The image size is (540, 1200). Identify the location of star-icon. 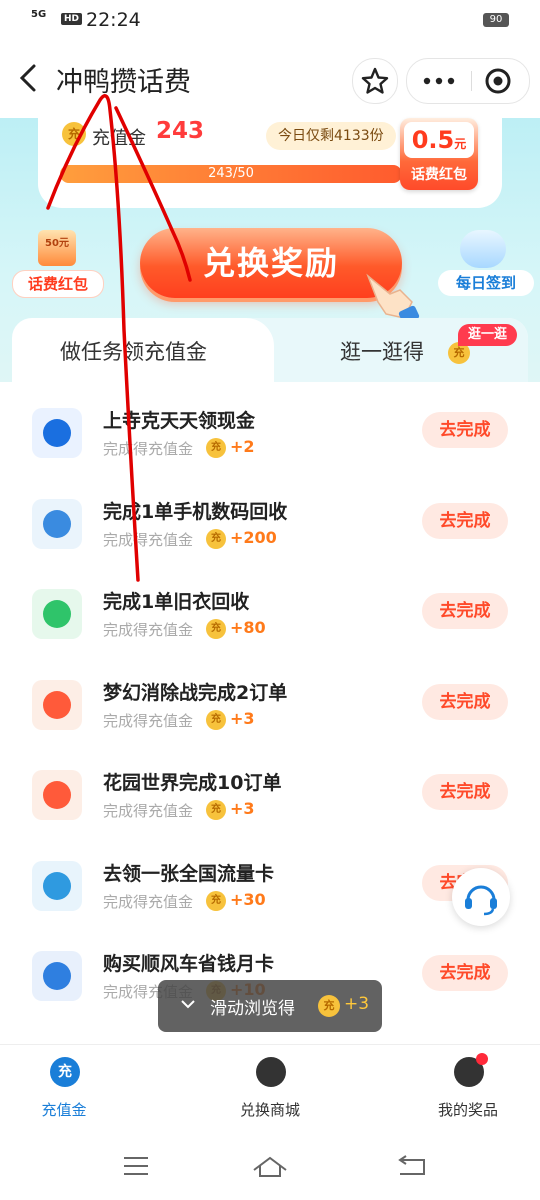
(375, 80).